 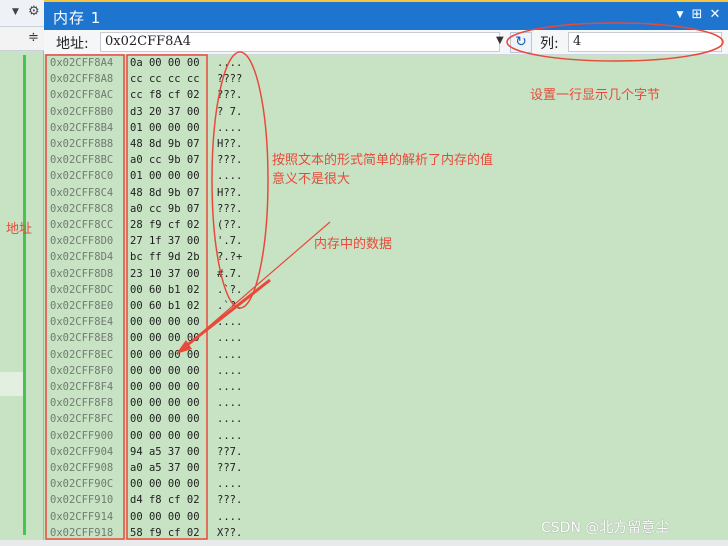 I want to click on memory-text: #.7., so click(x=229, y=274).